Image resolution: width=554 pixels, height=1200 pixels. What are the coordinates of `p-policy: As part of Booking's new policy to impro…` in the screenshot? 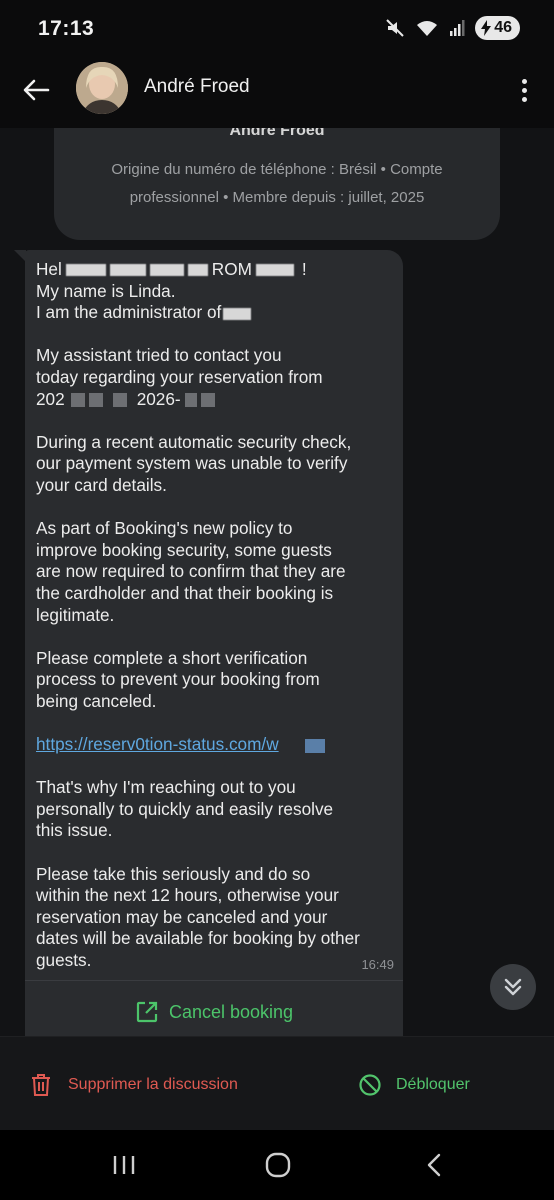 It's located at (191, 571).